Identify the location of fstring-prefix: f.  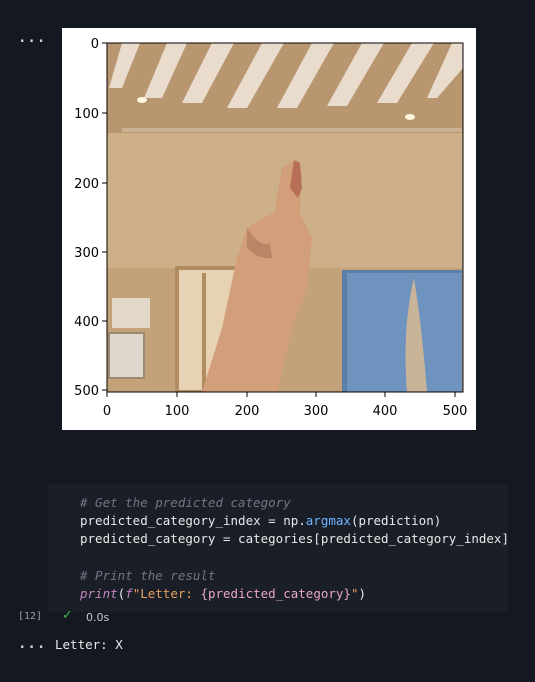
(129, 593).